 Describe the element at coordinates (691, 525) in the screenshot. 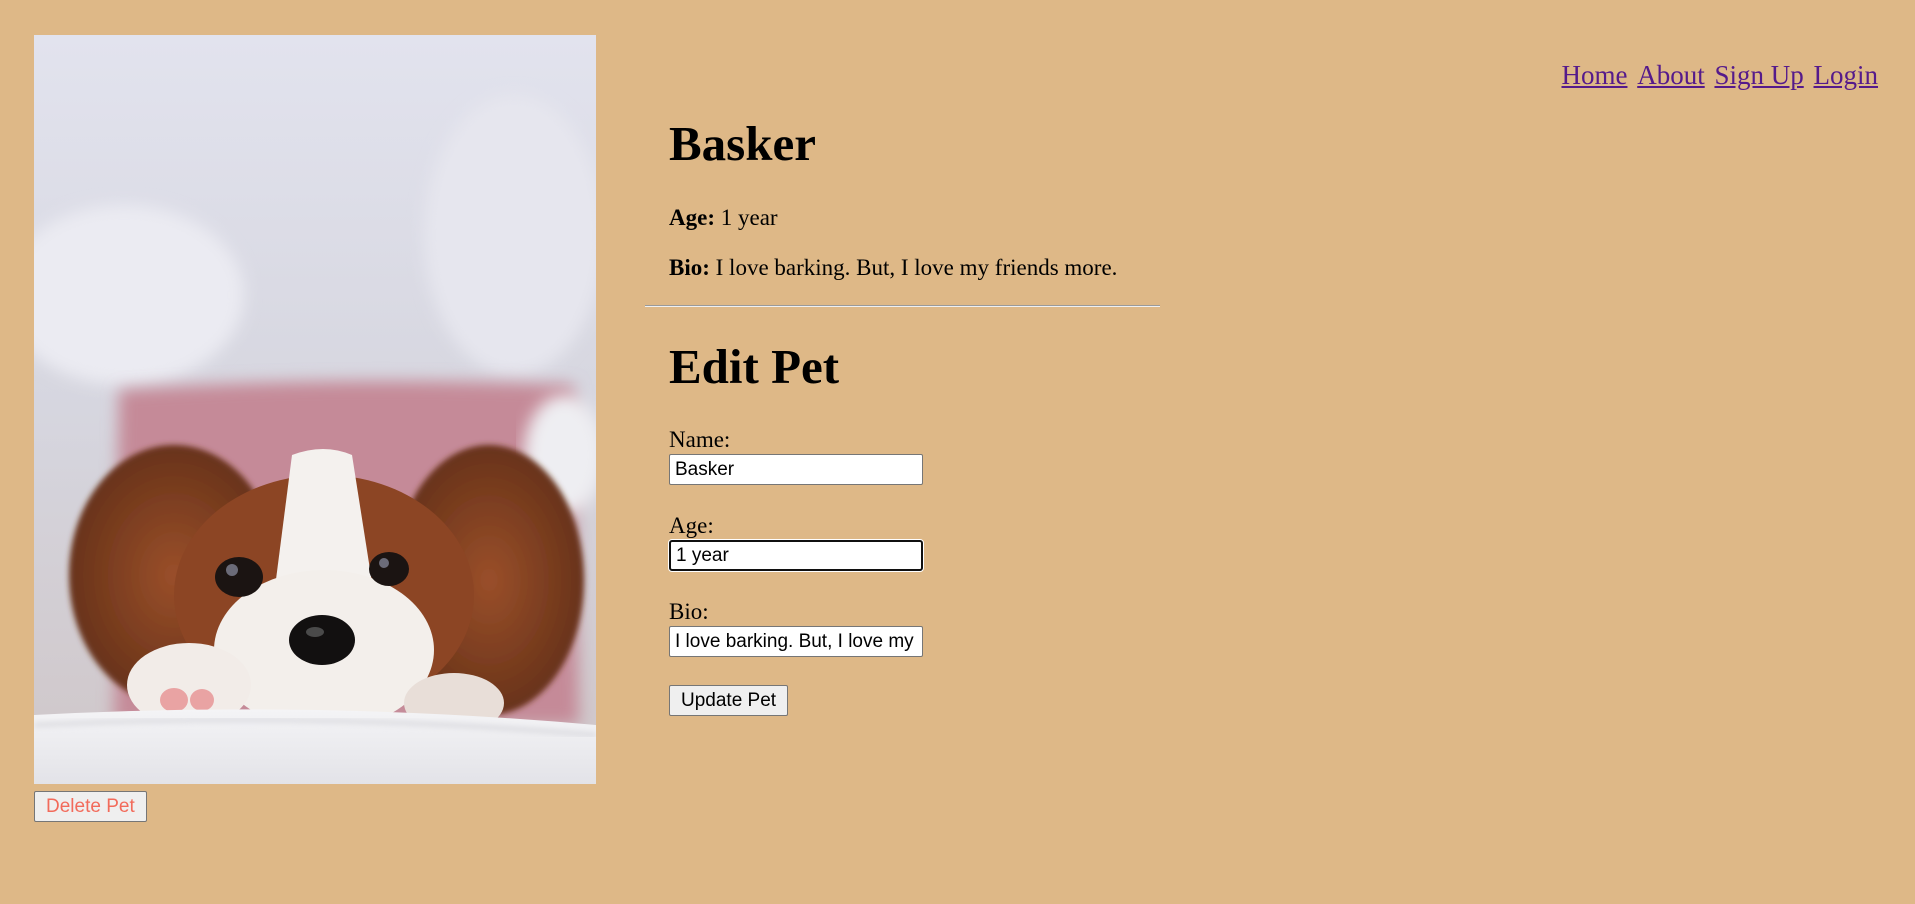

I see `age-label: Age:` at that location.